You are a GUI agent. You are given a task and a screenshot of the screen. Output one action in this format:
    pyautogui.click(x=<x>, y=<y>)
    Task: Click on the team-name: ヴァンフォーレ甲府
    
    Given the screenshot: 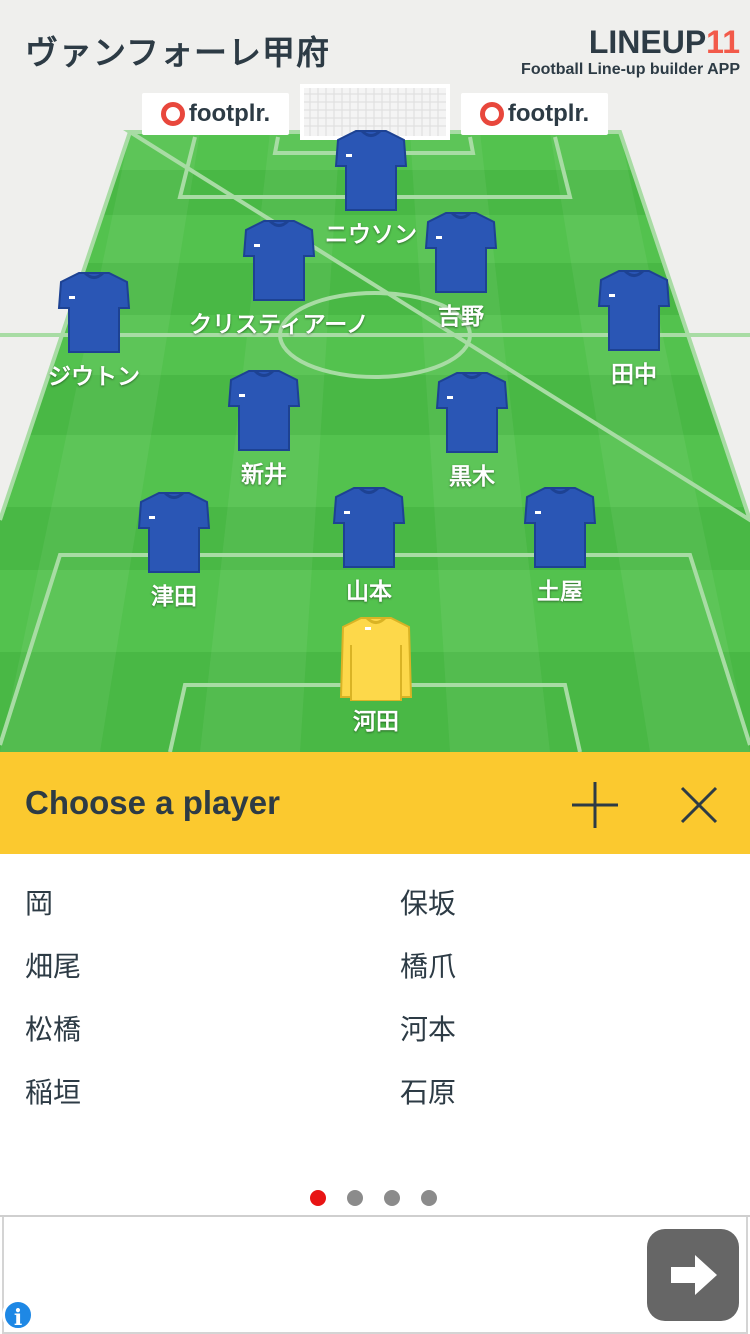 What is the action you would take?
    pyautogui.click(x=177, y=50)
    